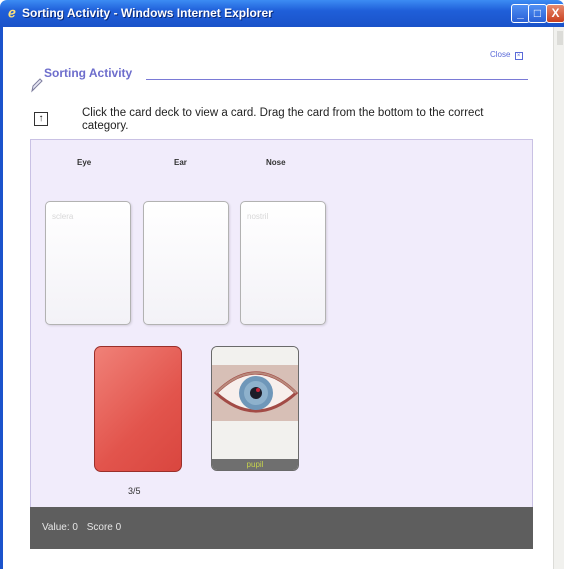 Image resolution: width=564 pixels, height=569 pixels. Describe the element at coordinates (88, 263) in the screenshot. I see `category-slot-eye: sclera` at that location.